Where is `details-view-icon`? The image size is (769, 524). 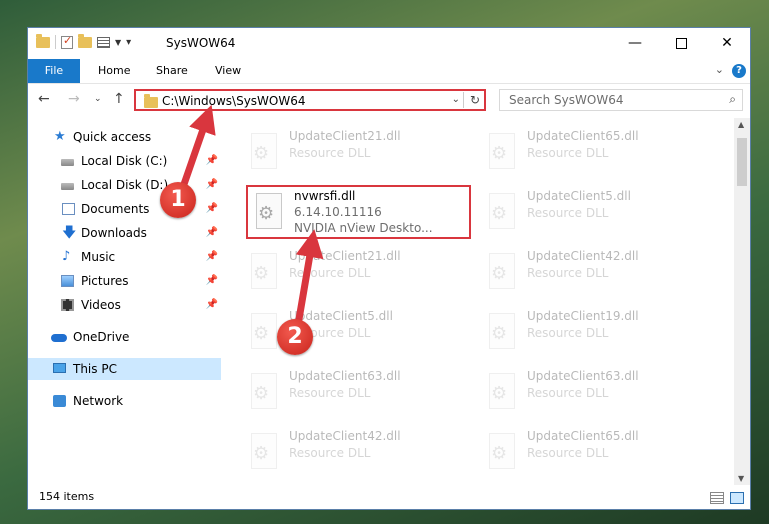
details-view-icon is located at coordinates (717, 498).